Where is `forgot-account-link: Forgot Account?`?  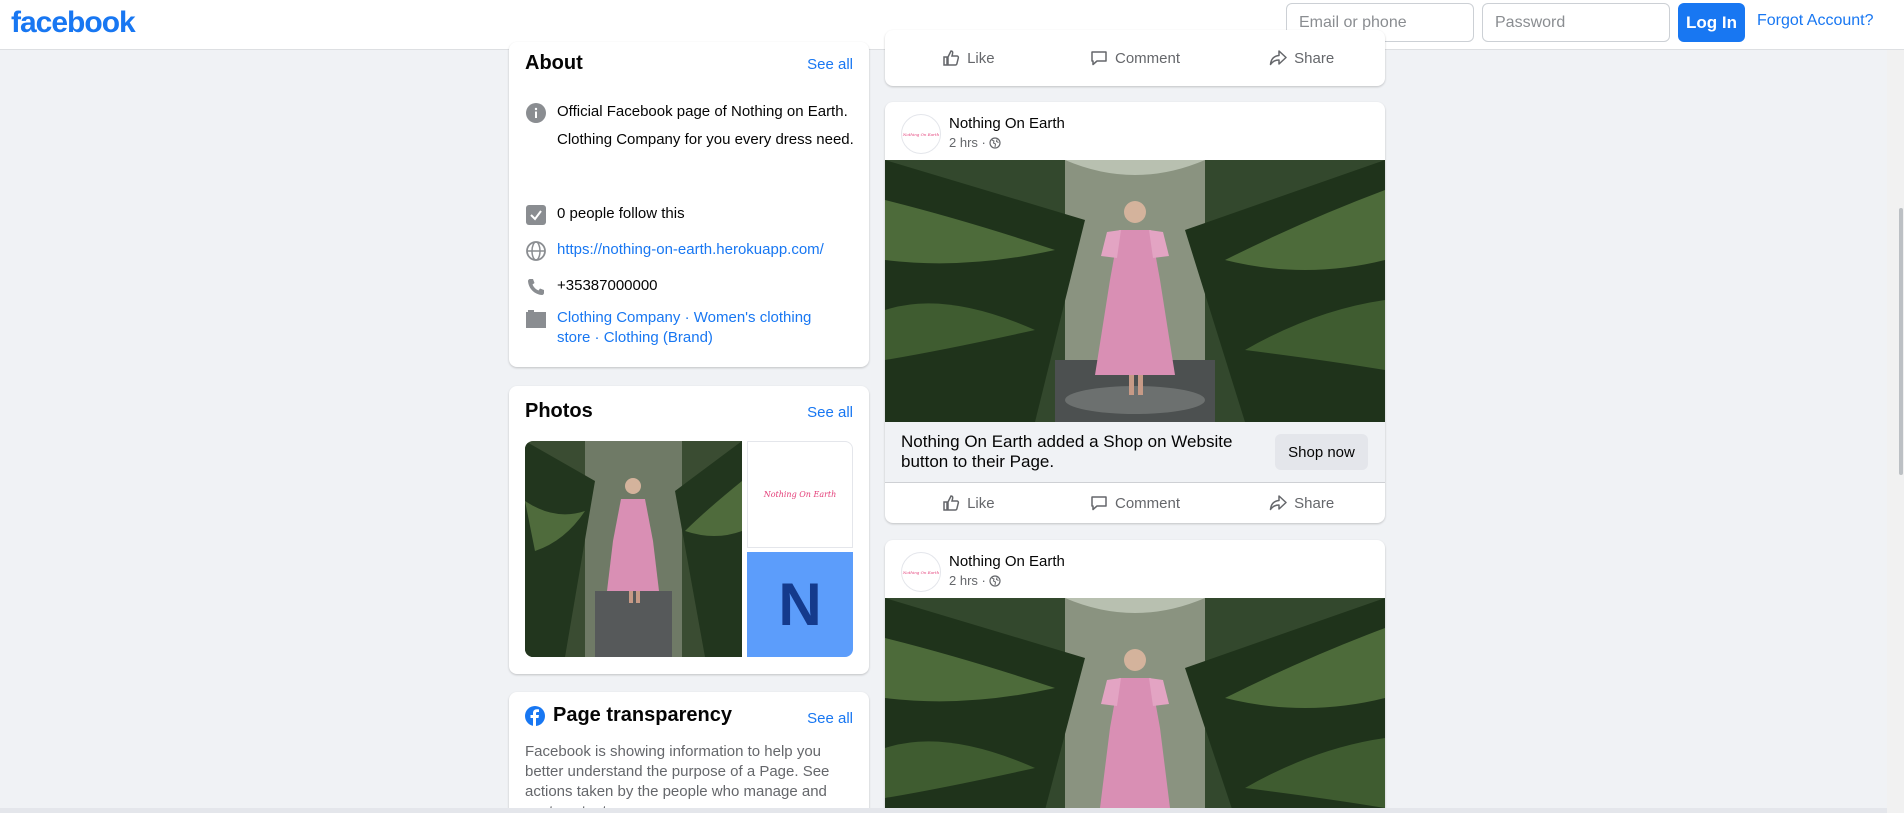 forgot-account-link: Forgot Account? is located at coordinates (1815, 21).